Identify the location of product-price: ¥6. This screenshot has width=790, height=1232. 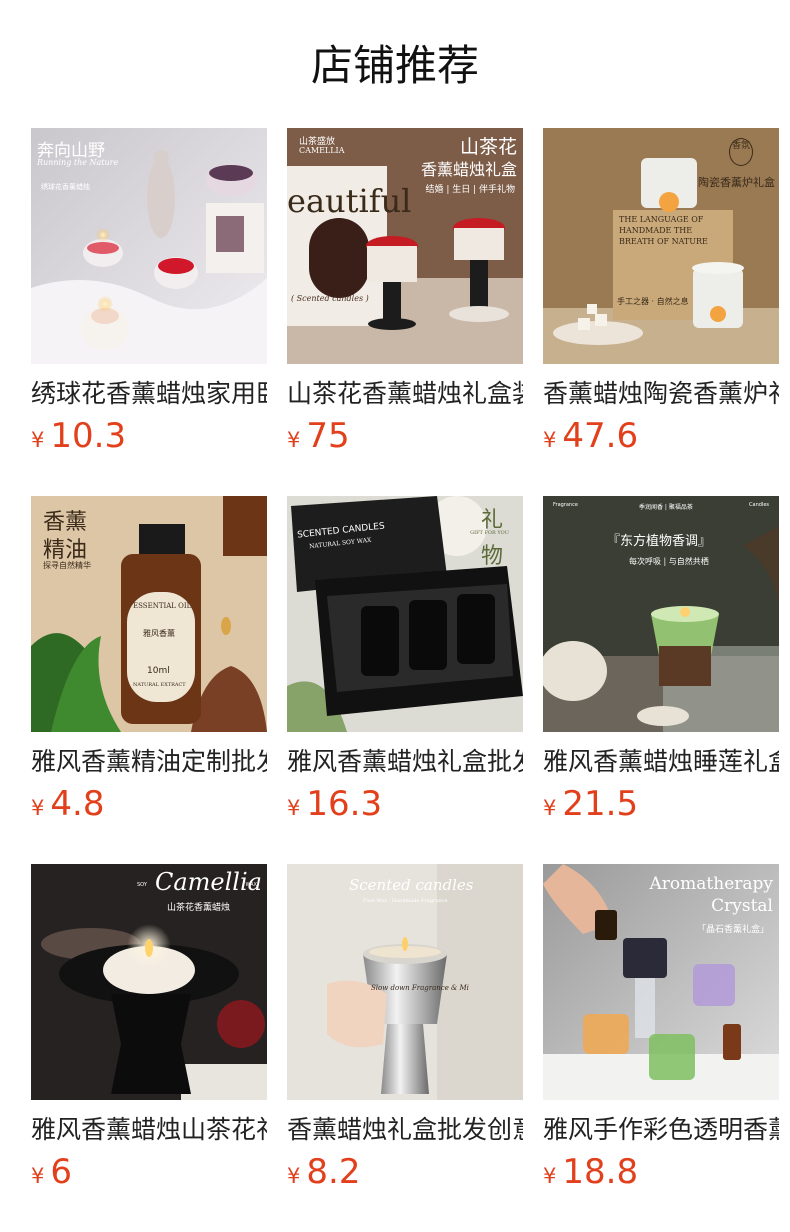
(51, 1172).